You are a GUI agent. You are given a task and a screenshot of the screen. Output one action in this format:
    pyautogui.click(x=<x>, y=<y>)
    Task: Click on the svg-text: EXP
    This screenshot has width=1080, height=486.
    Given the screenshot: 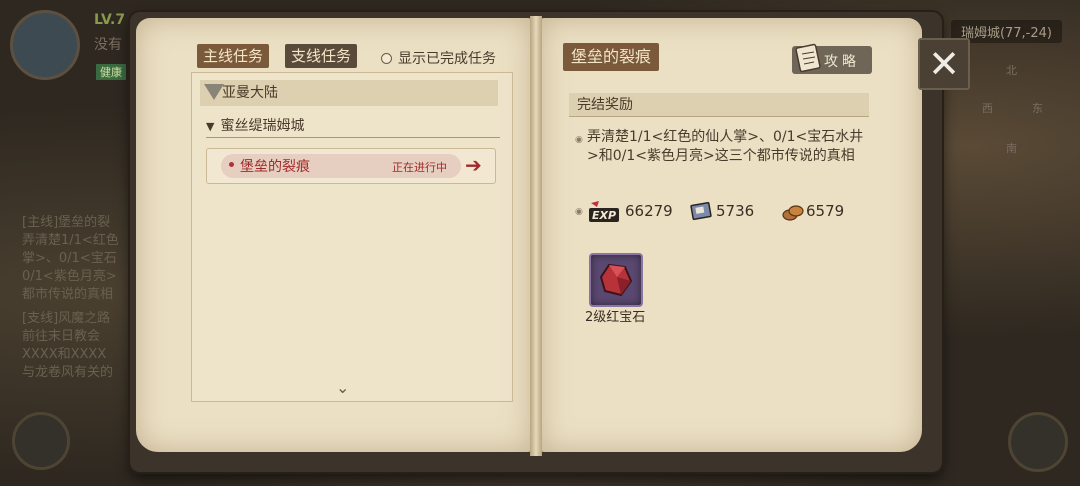 What is the action you would take?
    pyautogui.click(x=604, y=215)
    